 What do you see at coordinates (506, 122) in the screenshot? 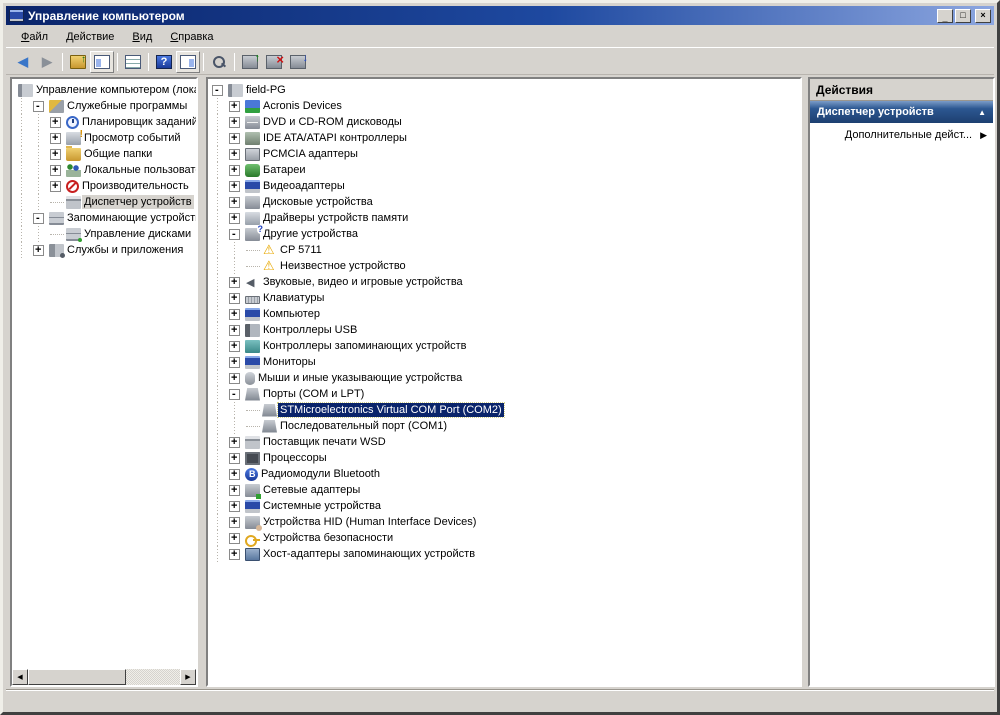
I see `tree-node: DVD и CD-ROM дисководы` at bounding box center [506, 122].